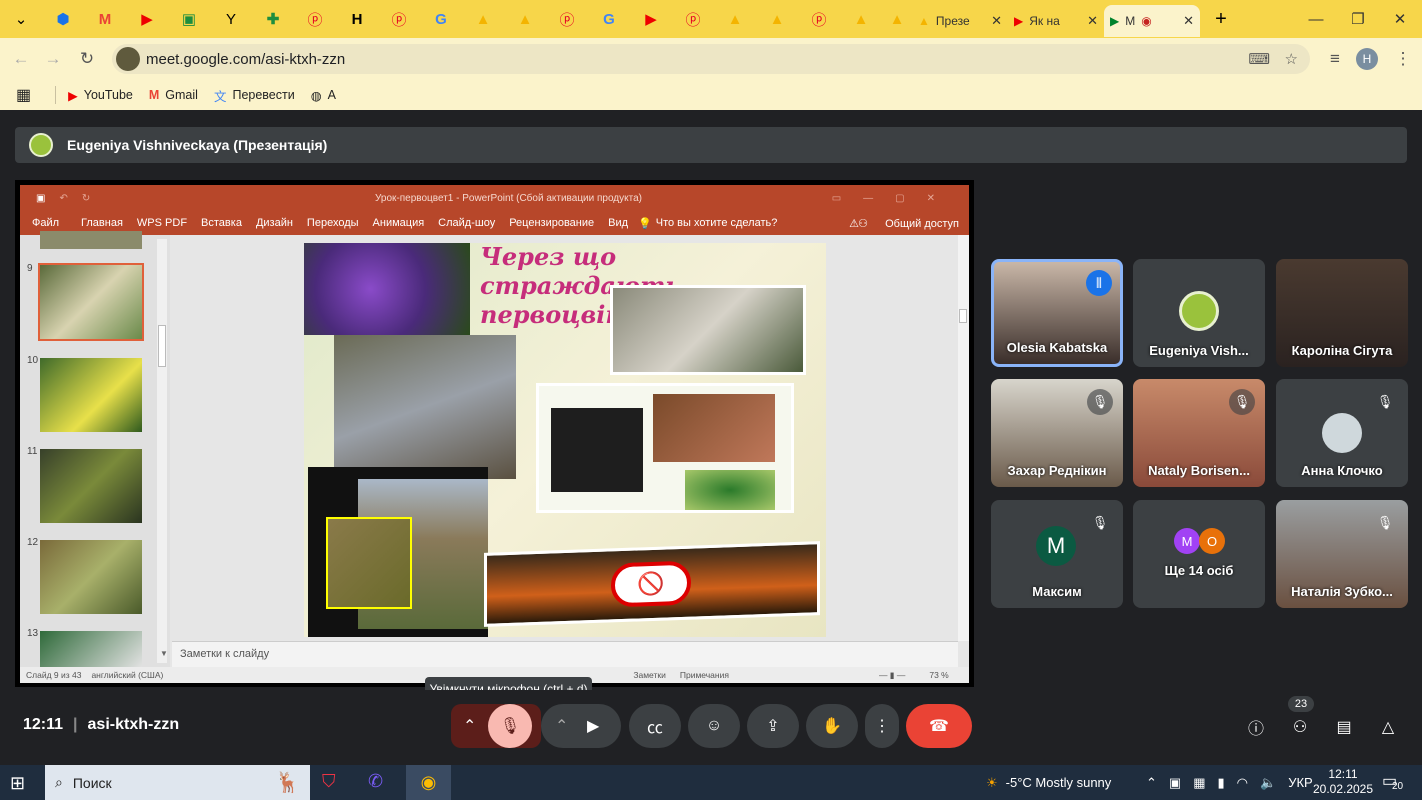 Image resolution: width=1422 pixels, height=800 pixels. Describe the element at coordinates (63, 19) in the screenshot. I see `tab-pinned: ⬢` at that location.